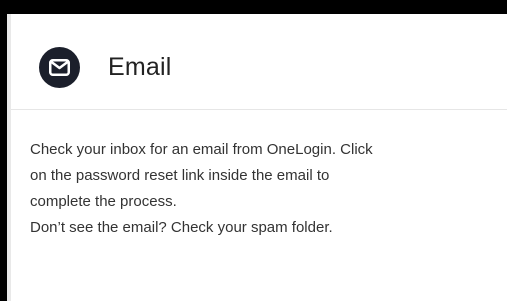  I want to click on card-title: Email, so click(140, 67).